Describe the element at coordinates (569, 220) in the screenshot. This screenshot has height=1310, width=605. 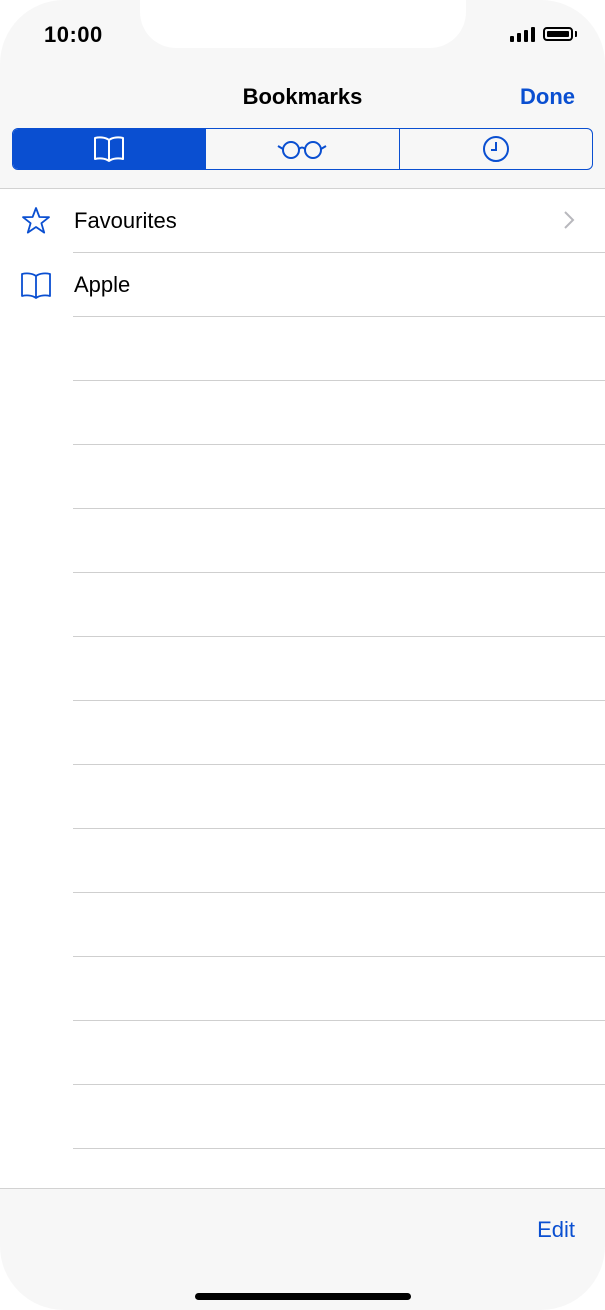
I see `chevron-right-icon` at that location.